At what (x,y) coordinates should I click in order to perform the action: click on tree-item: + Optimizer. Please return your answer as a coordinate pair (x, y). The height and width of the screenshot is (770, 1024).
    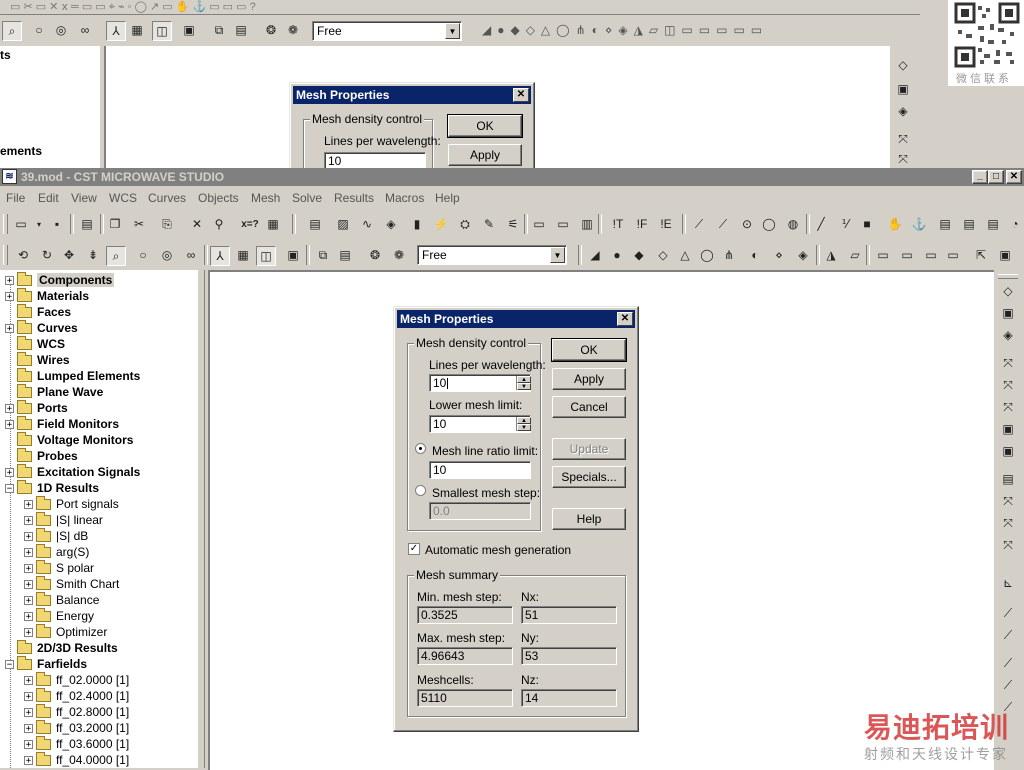
    Looking at the image, I should click on (65, 631).